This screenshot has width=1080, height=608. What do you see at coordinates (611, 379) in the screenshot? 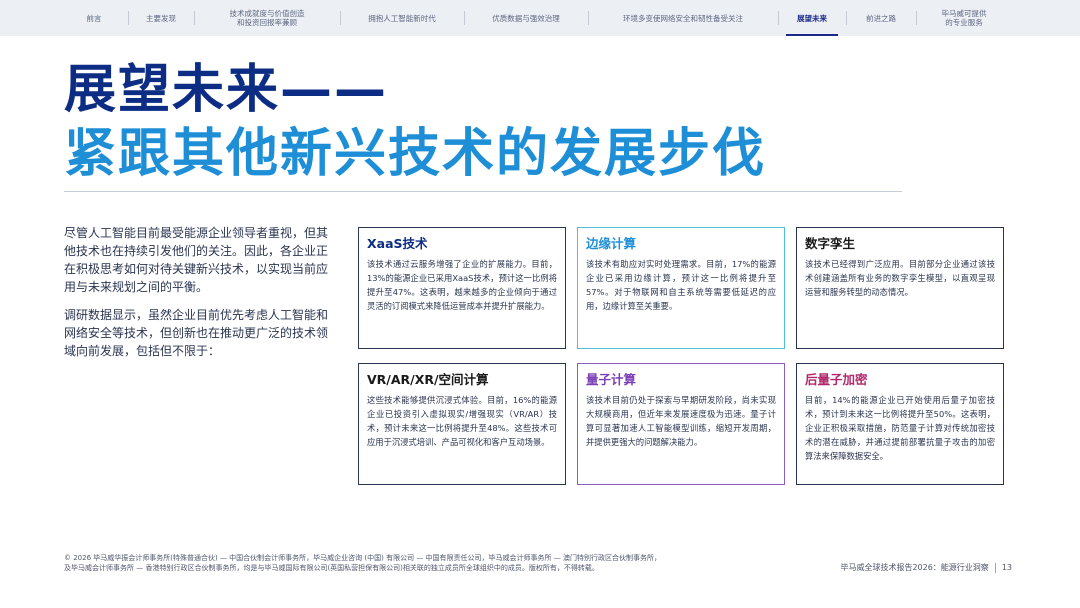
I see `card-title: 量子计算` at bounding box center [611, 379].